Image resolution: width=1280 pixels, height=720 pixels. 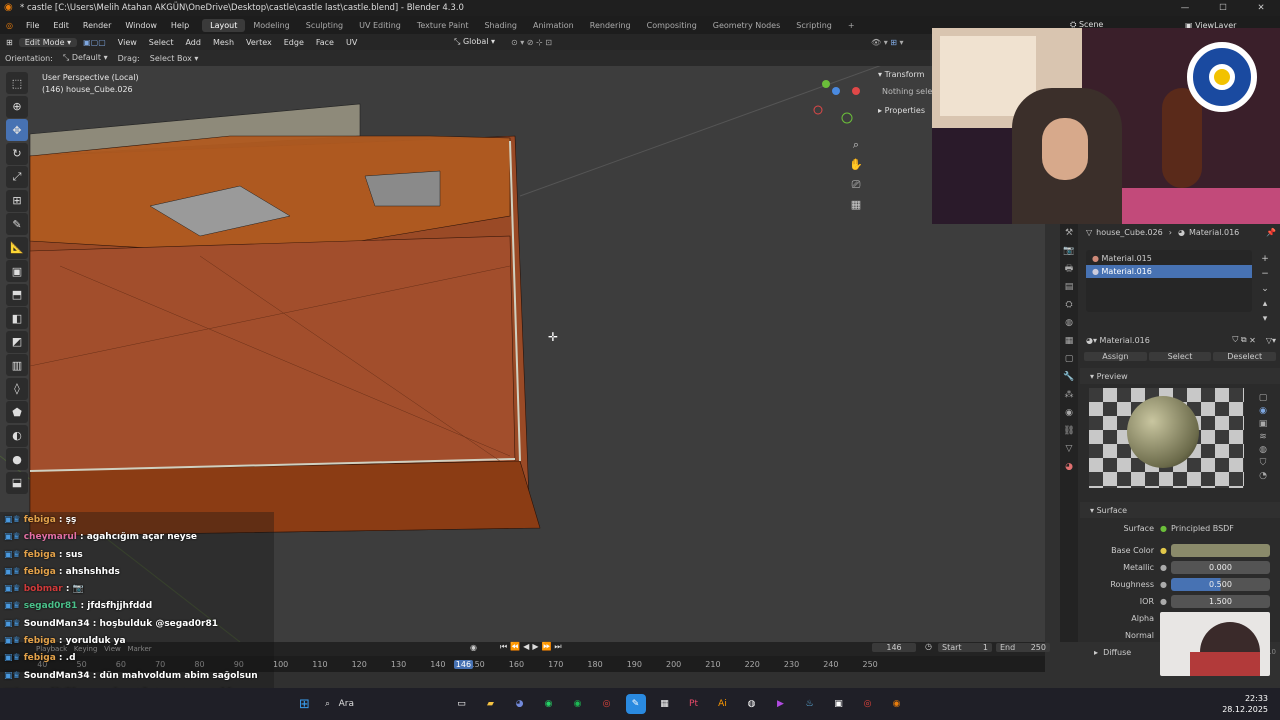 I want to click on orientation-dropdown: ⤡ Default ▾, so click(x=85, y=58).